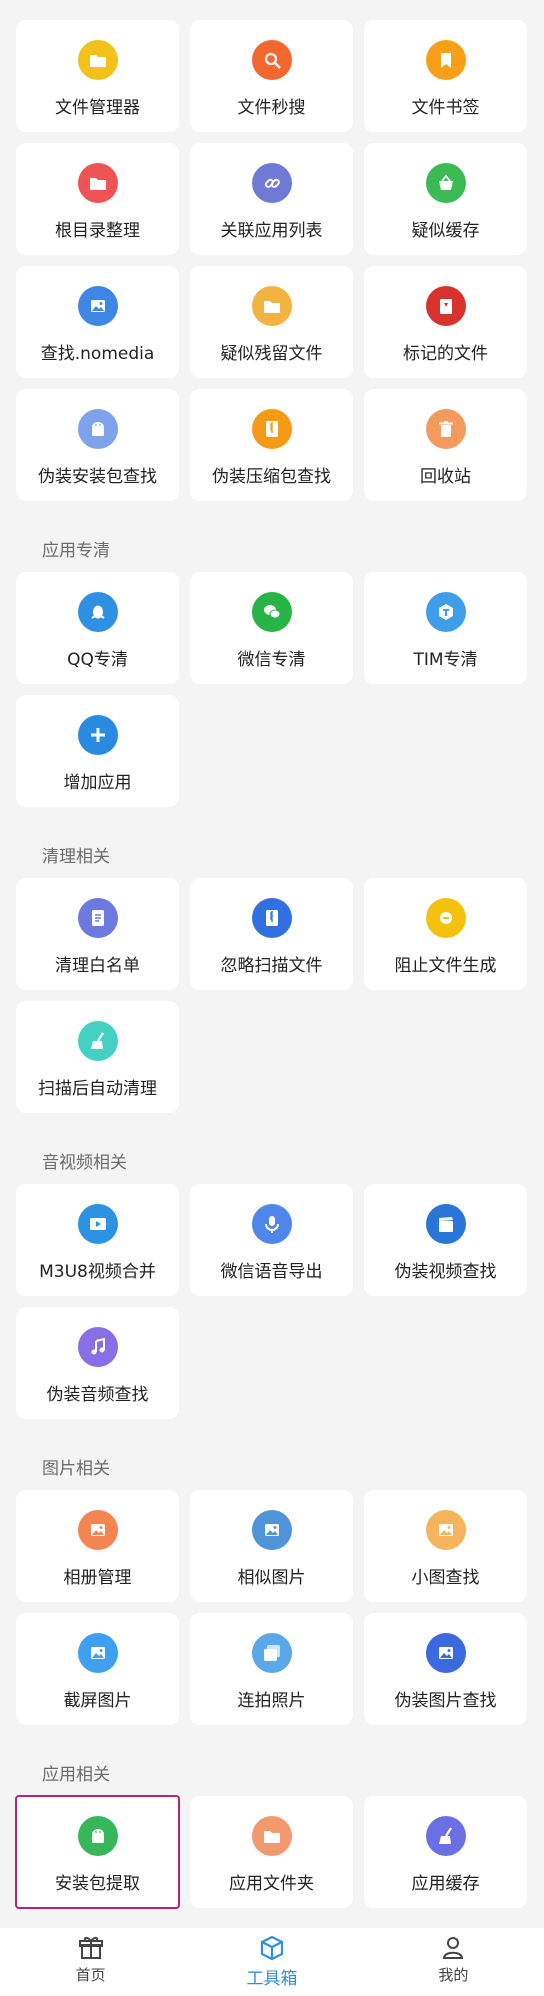  What do you see at coordinates (271, 1578) in the screenshot?
I see `tool-label: 相似图片` at bounding box center [271, 1578].